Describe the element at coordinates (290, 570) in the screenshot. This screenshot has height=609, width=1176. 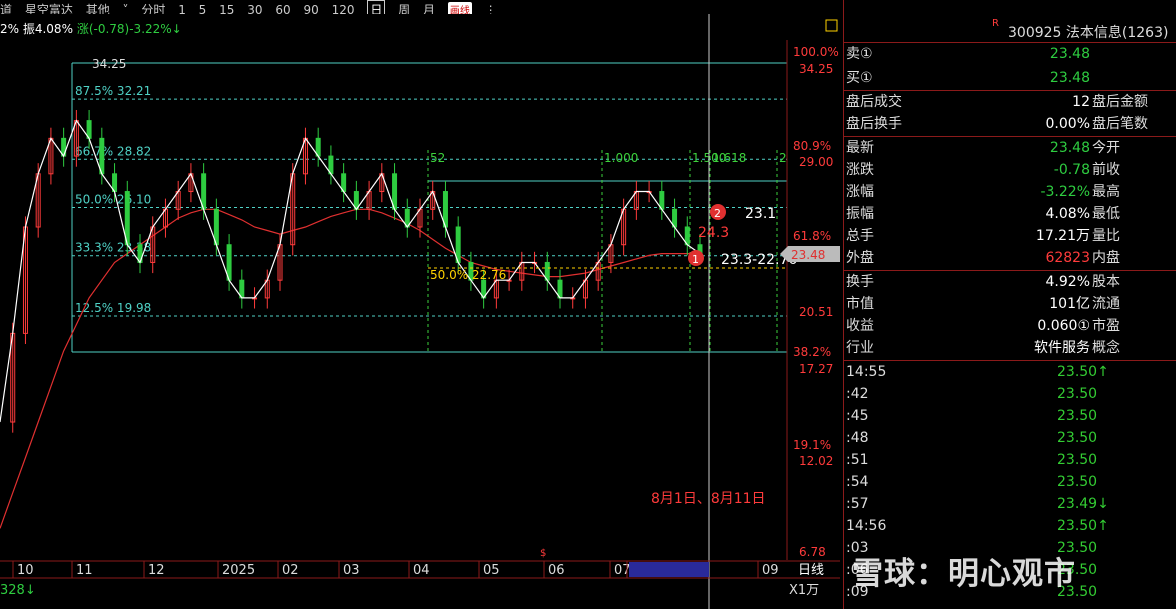
I see `x-axis-label: 02` at that location.